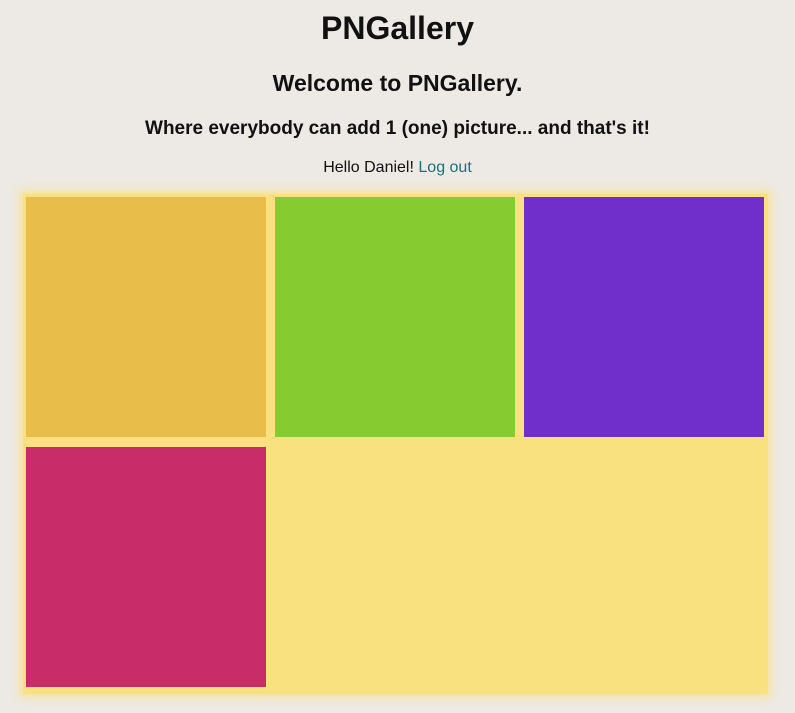  I want to click on user-greeting: Hello Daniel!, so click(368, 167).